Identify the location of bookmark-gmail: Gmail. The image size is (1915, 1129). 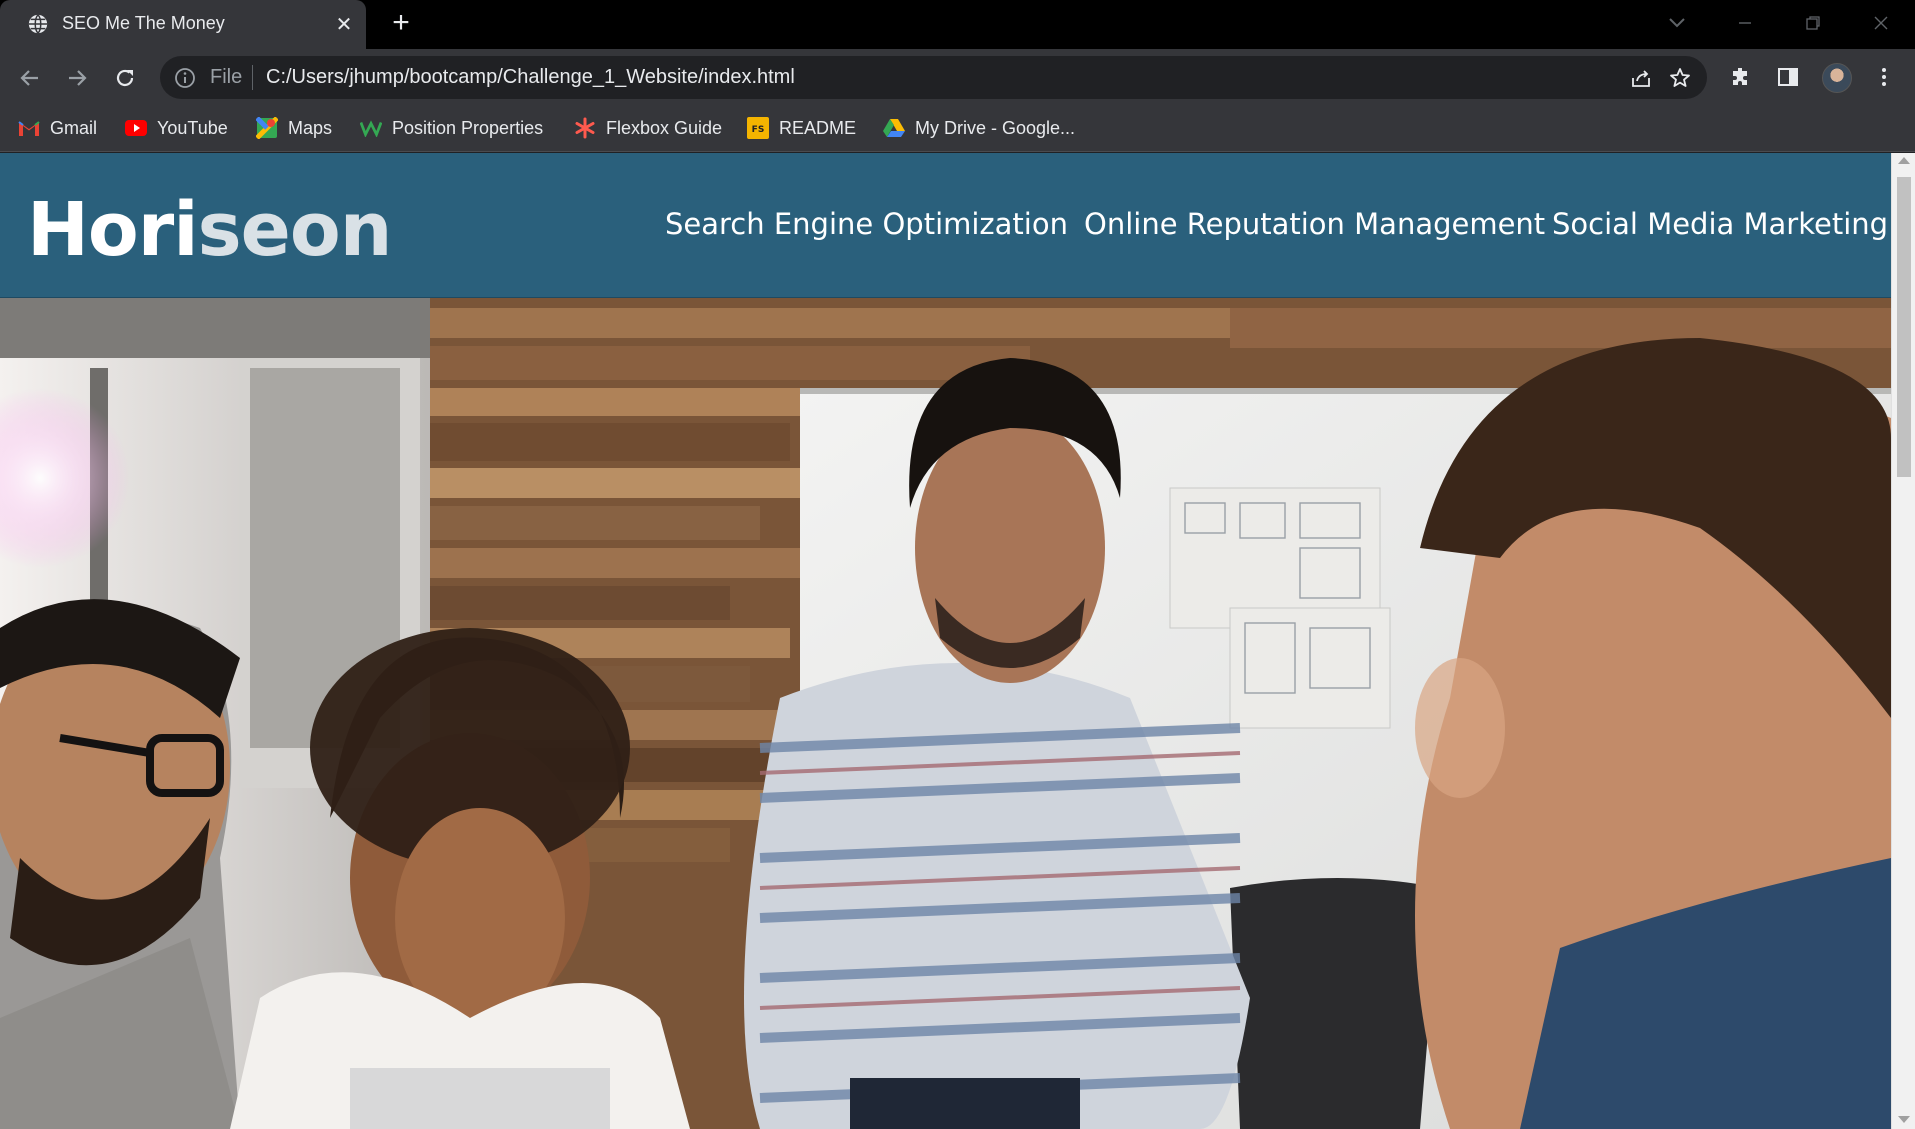
(57, 128).